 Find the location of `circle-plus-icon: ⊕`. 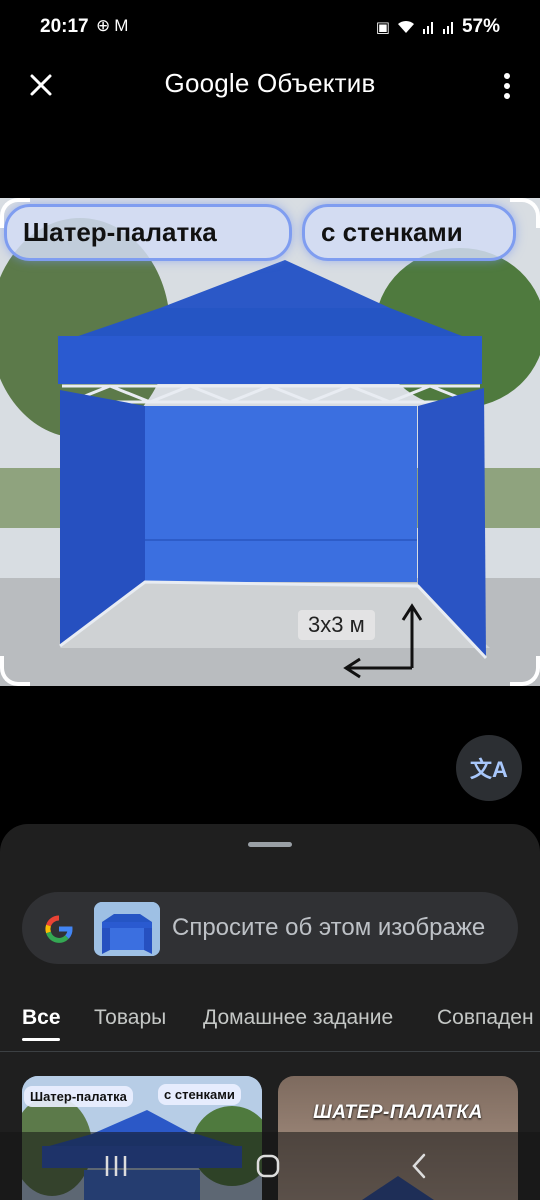

circle-plus-icon: ⊕ is located at coordinates (105, 25).